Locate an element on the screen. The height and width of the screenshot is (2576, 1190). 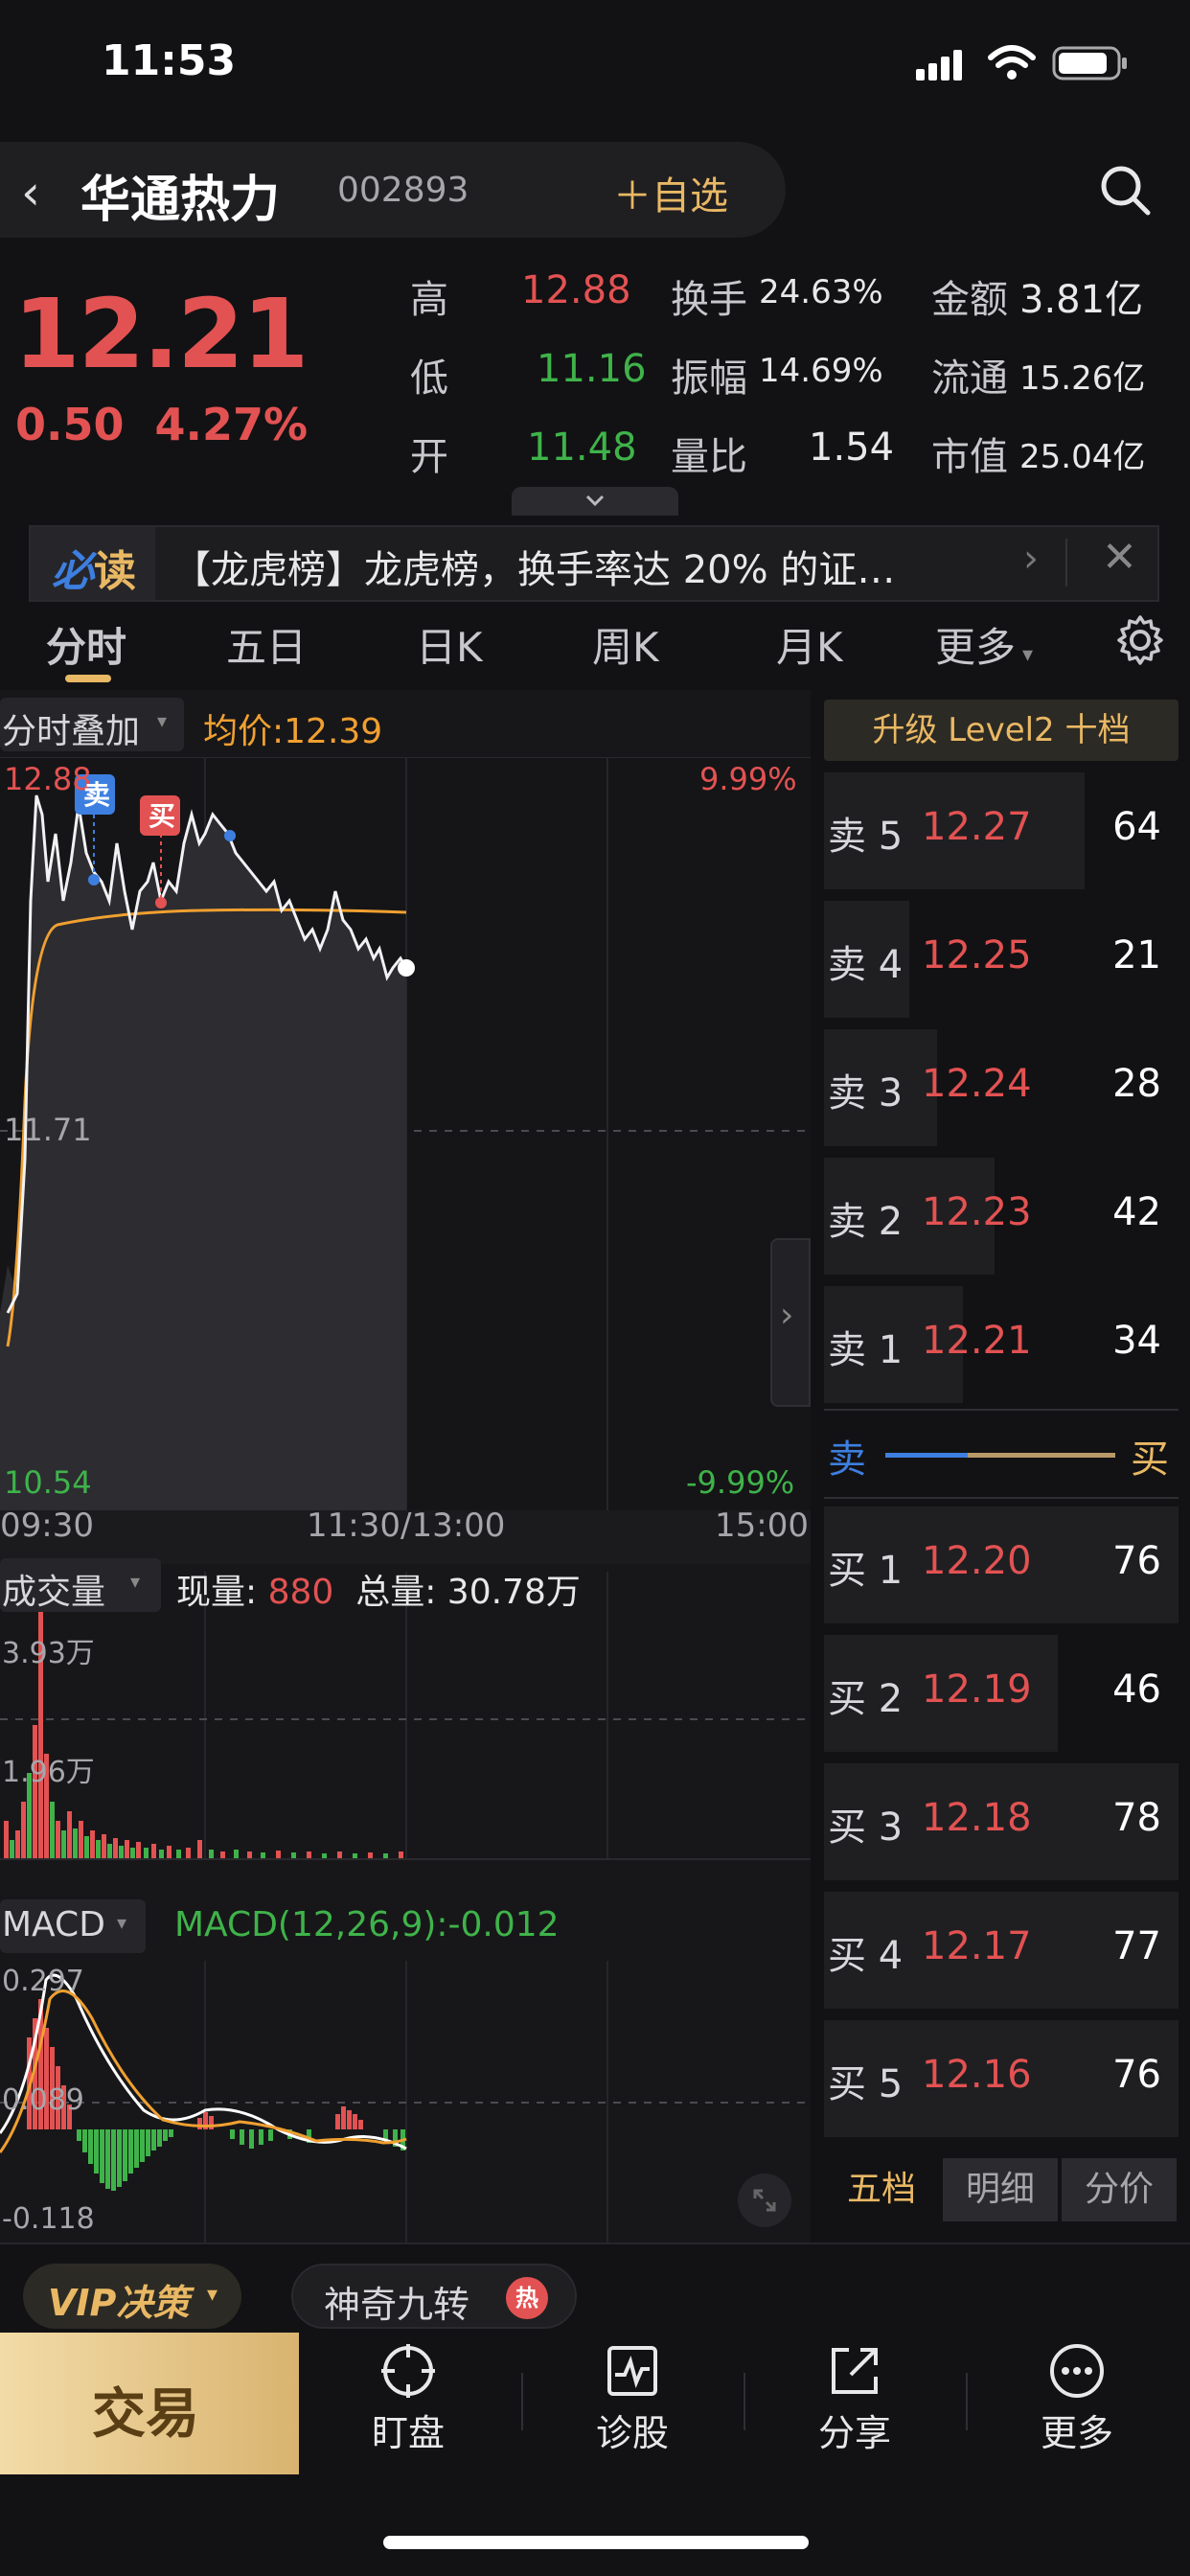
time-mid: 11:30/13:00 is located at coordinates (406, 1525).